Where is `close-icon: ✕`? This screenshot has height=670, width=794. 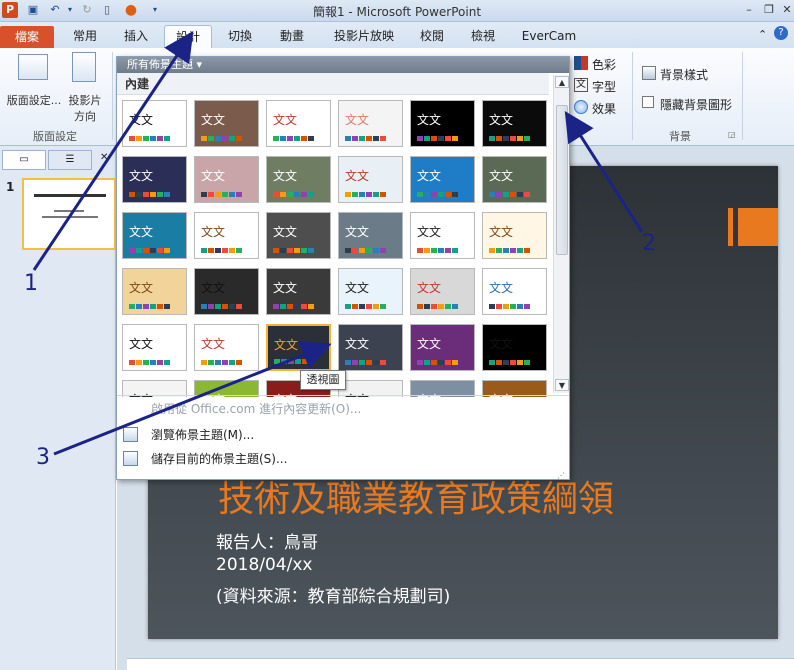
close-icon: ✕ is located at coordinates (786, 10).